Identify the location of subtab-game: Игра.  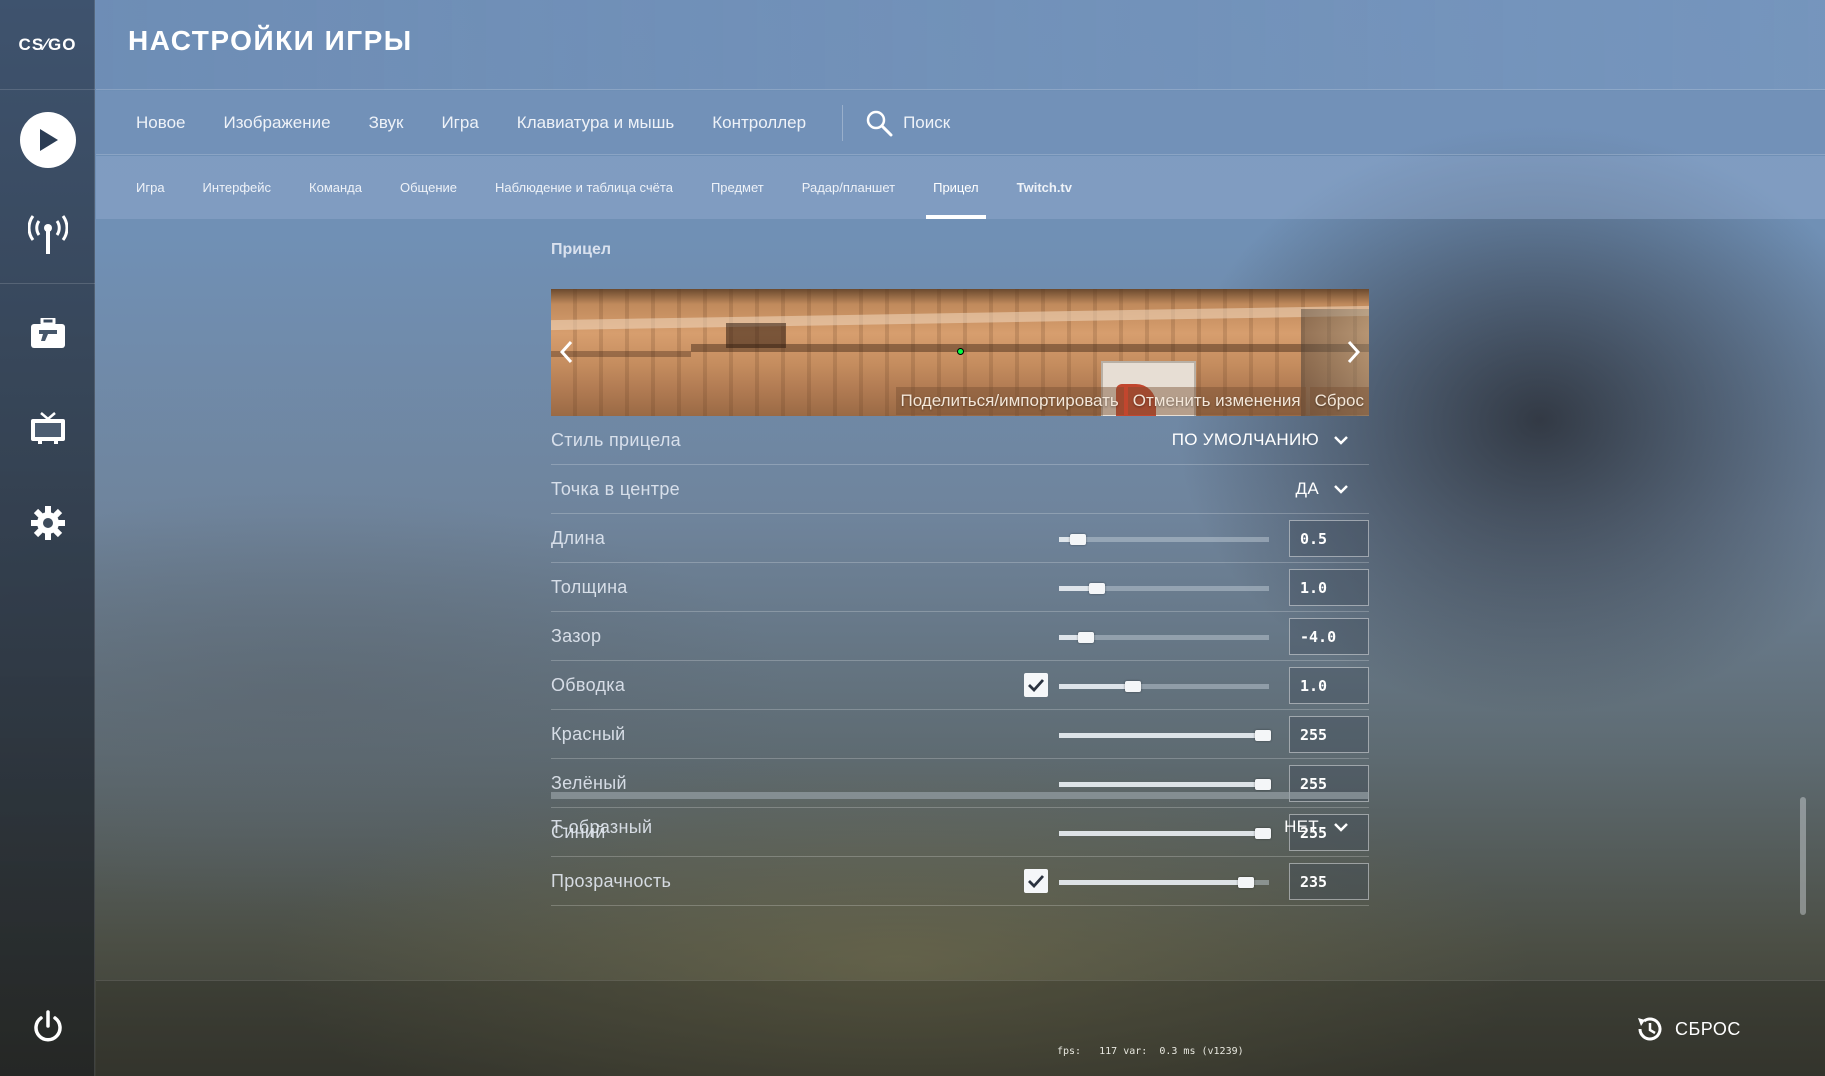
(150, 187).